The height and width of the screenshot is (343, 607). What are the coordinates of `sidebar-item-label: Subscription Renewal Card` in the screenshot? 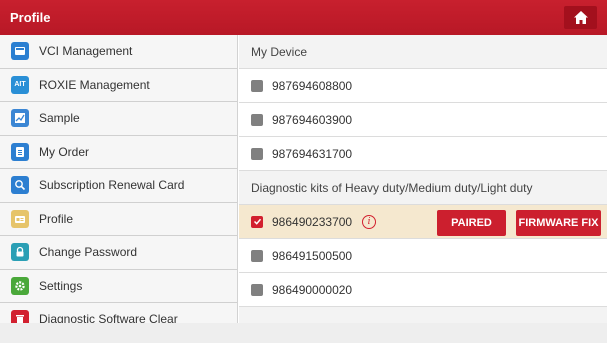 It's located at (112, 185).